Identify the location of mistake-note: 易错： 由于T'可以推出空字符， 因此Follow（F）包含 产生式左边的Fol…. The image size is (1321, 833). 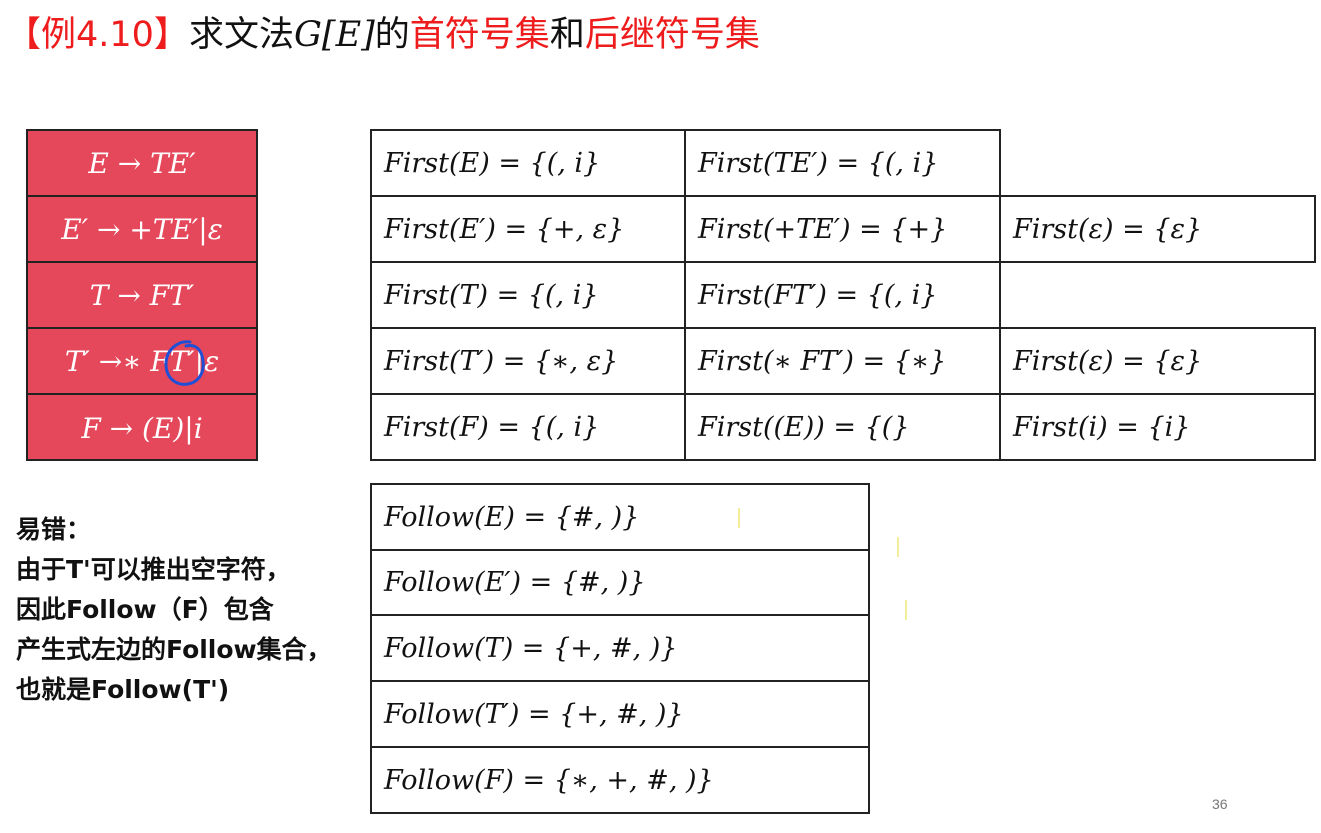
(196, 610).